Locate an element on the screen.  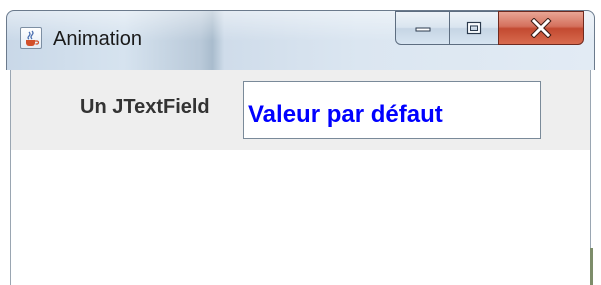
close-button is located at coordinates (541, 28).